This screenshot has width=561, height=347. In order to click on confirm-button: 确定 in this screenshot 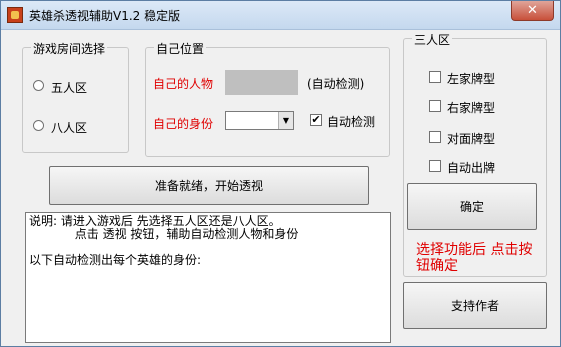, I will do `click(472, 206)`.